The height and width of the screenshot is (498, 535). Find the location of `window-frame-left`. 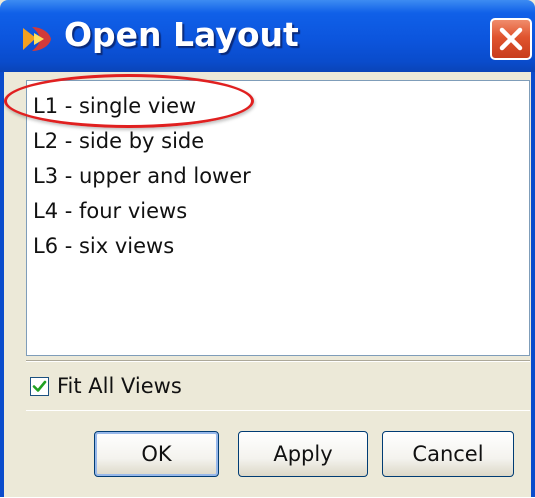

window-frame-left is located at coordinates (2, 284).